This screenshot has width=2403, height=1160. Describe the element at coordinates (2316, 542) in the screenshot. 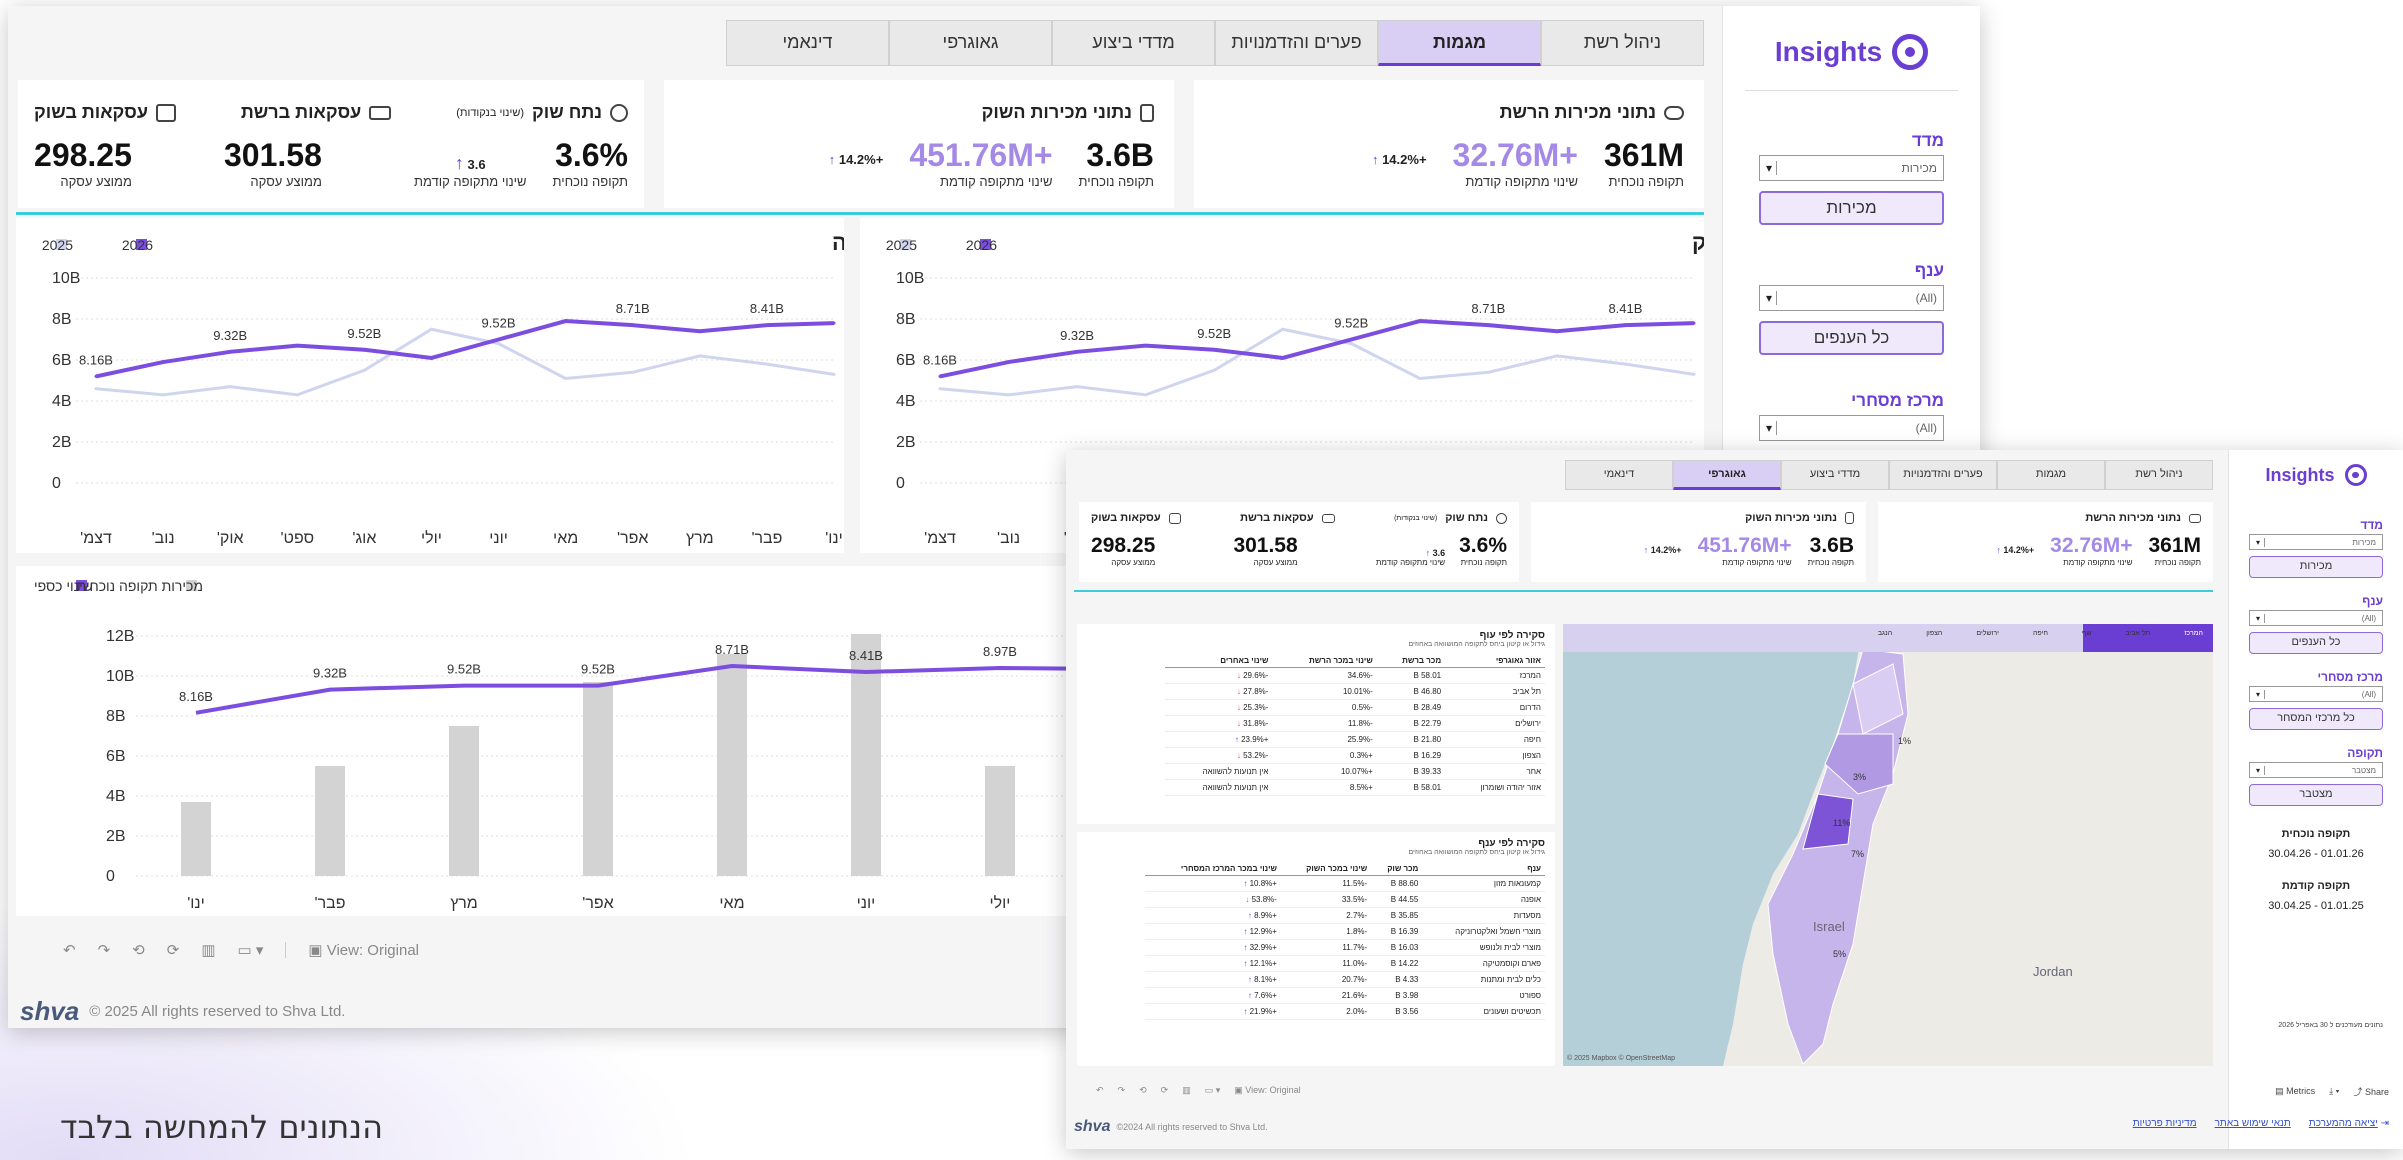

I see `metric-select-2: מכירות ▾` at that location.